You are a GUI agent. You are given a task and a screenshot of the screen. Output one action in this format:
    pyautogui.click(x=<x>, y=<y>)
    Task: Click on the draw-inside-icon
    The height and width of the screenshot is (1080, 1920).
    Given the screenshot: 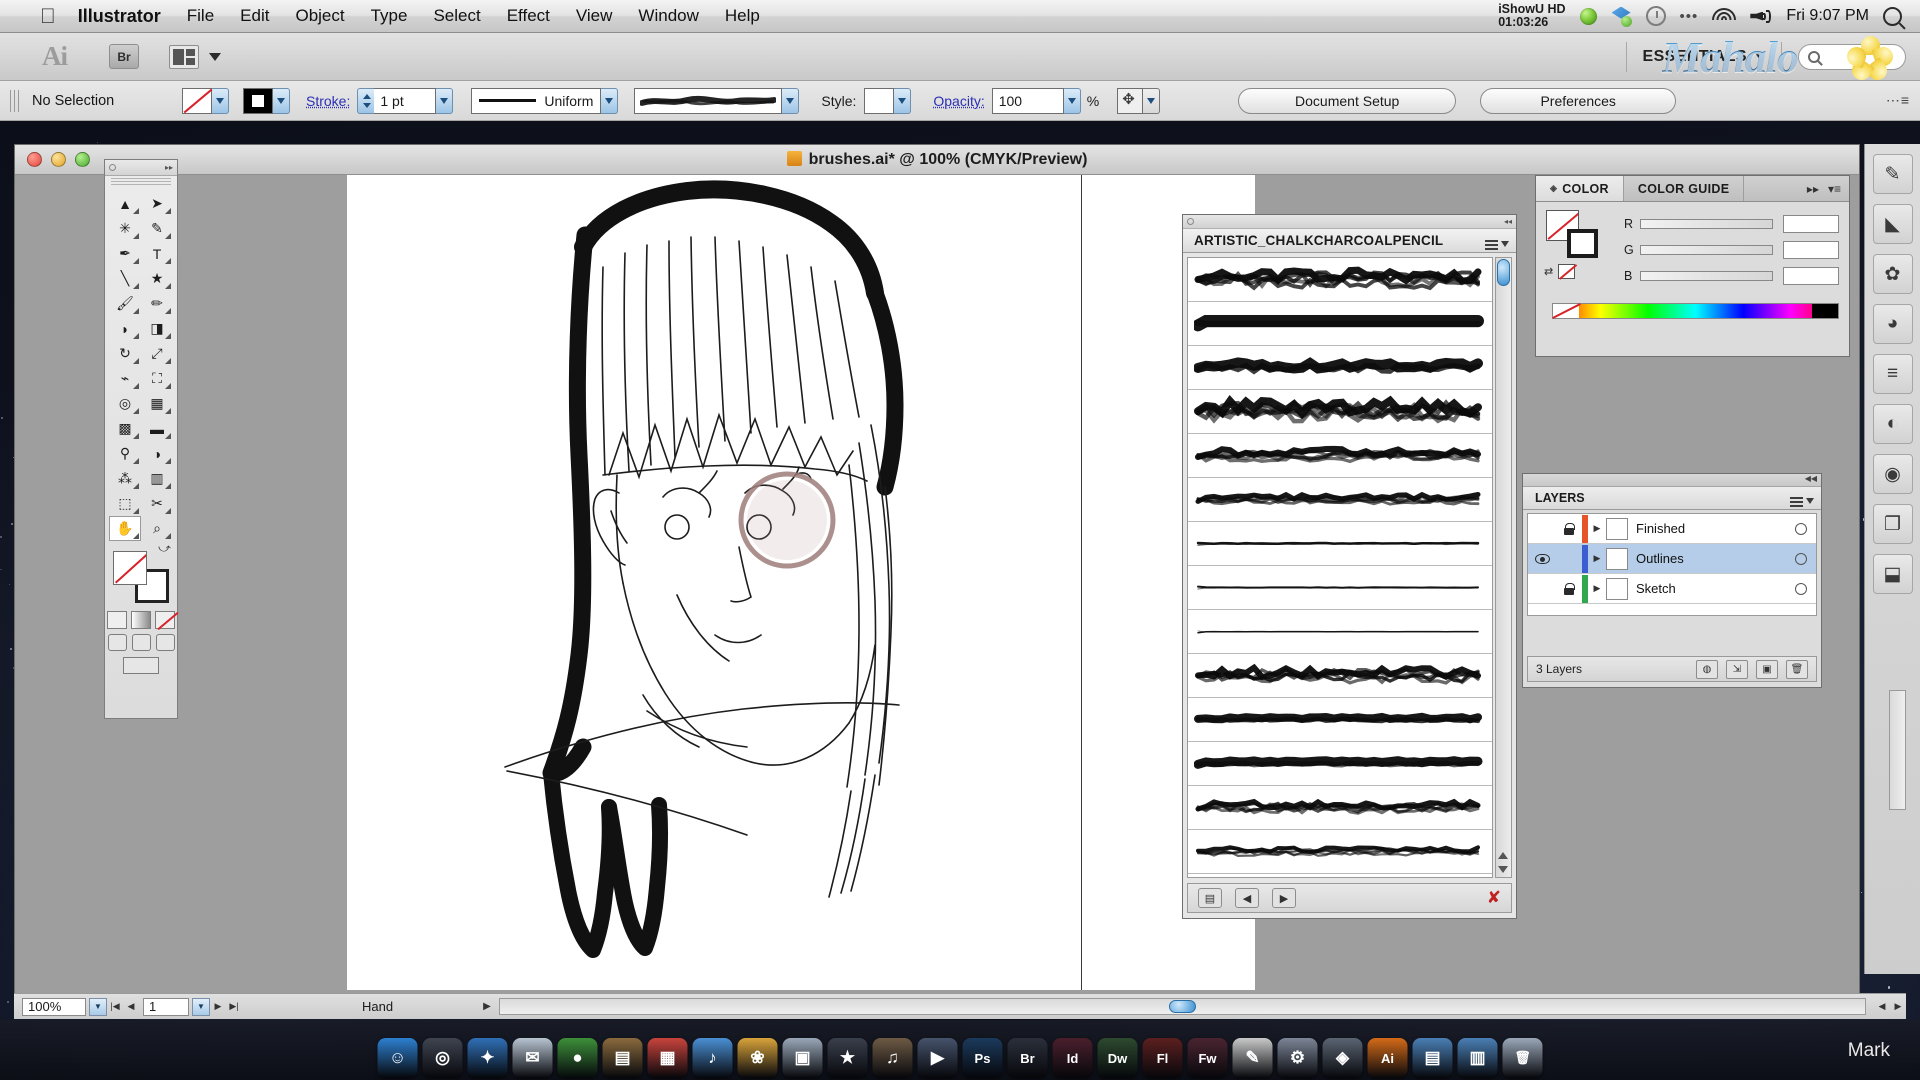 What is the action you would take?
    pyautogui.click(x=165, y=642)
    